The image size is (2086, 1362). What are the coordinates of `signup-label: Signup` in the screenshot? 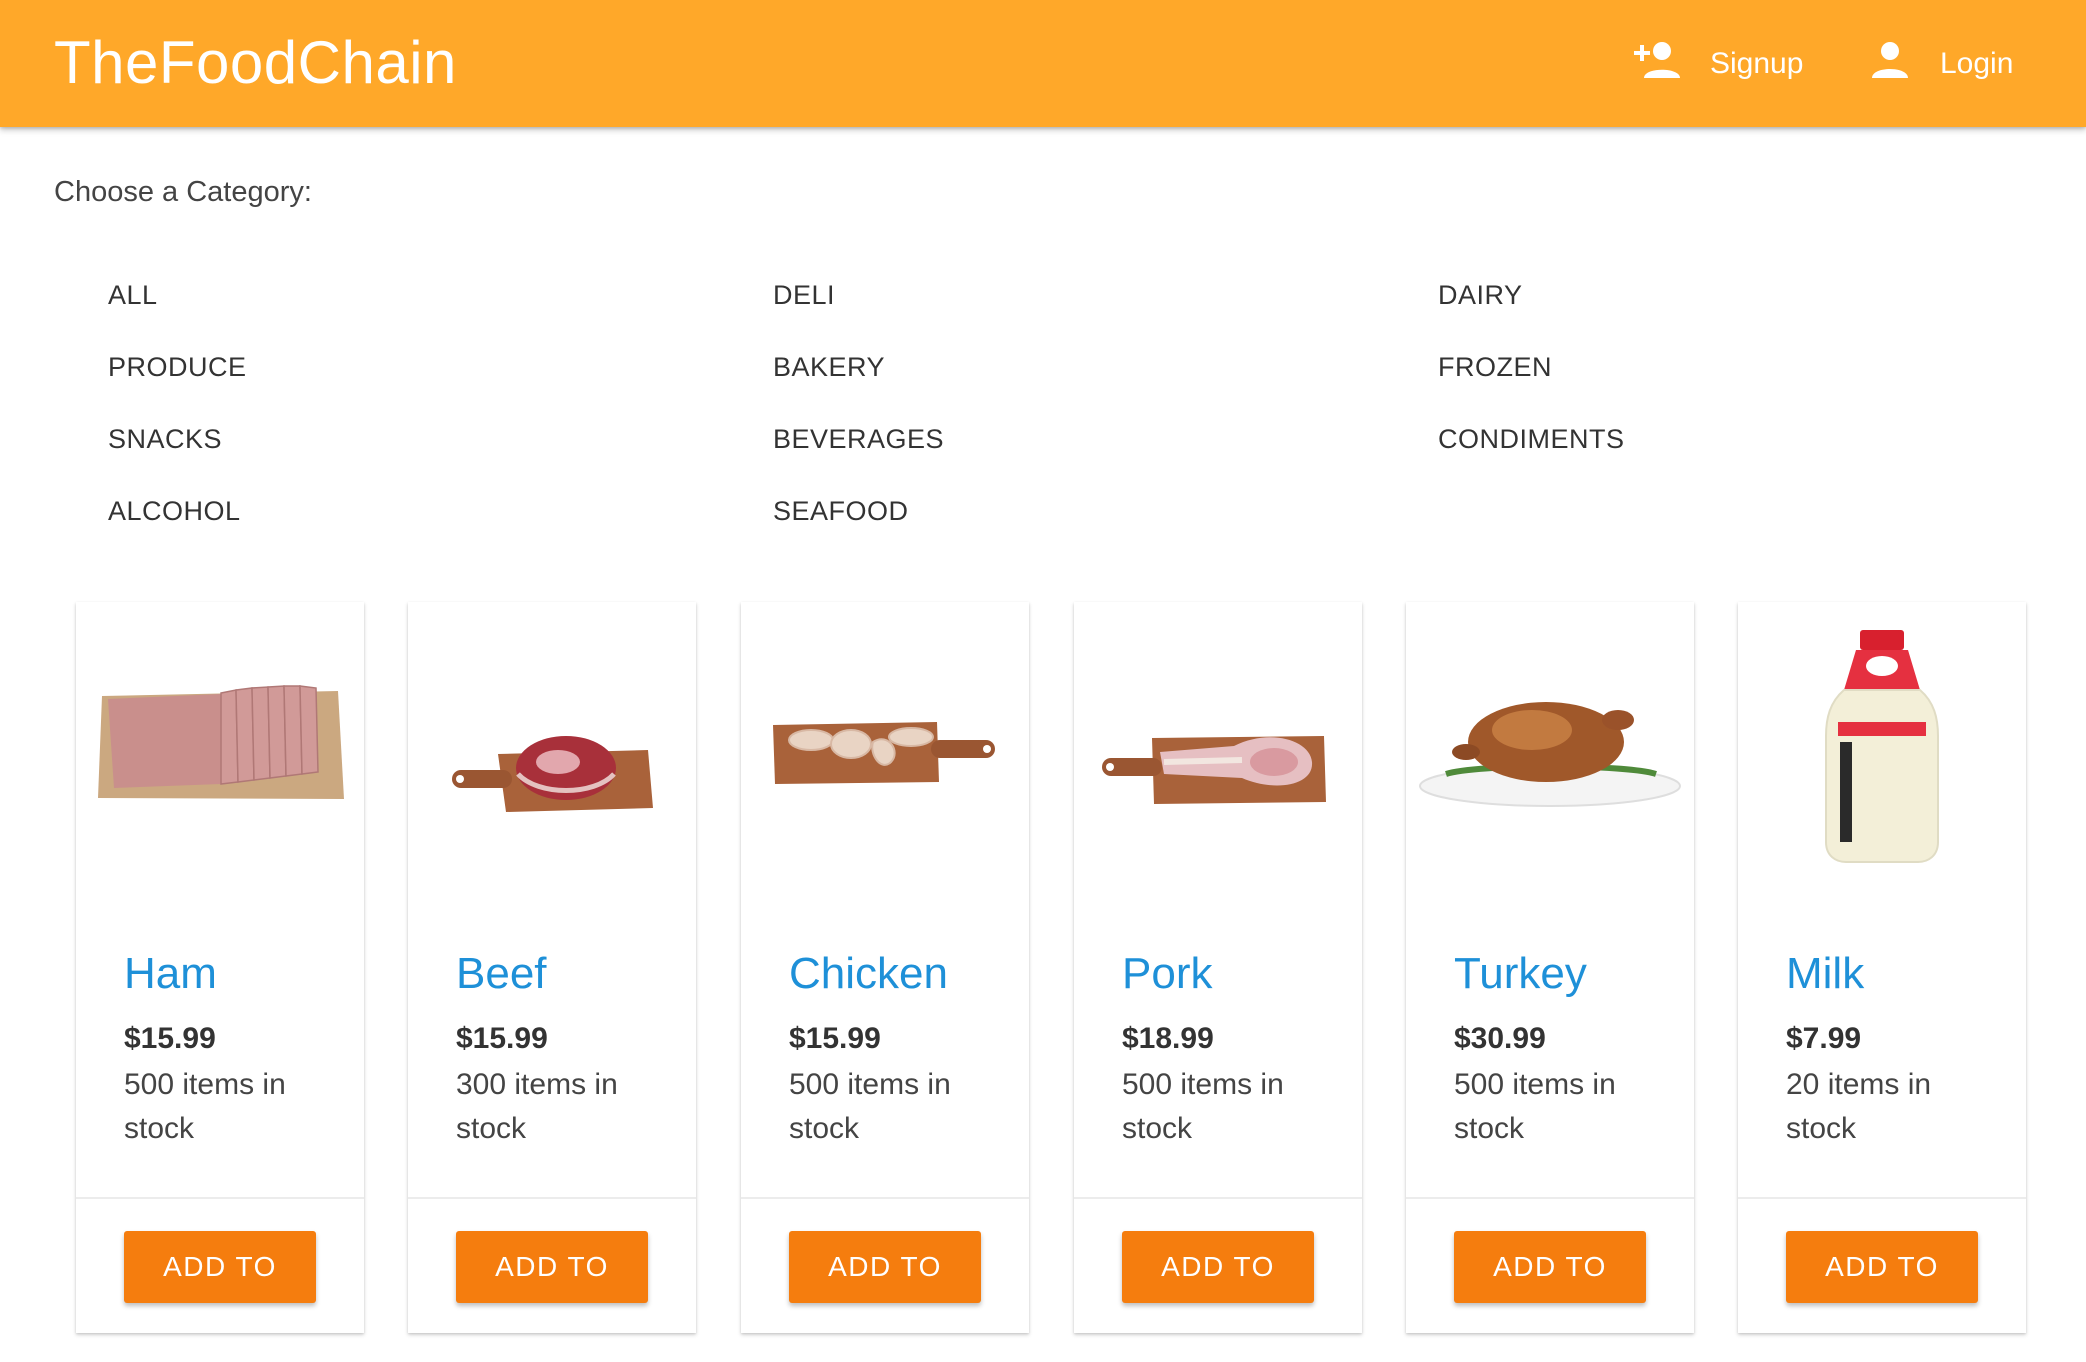 It's located at (1757, 63).